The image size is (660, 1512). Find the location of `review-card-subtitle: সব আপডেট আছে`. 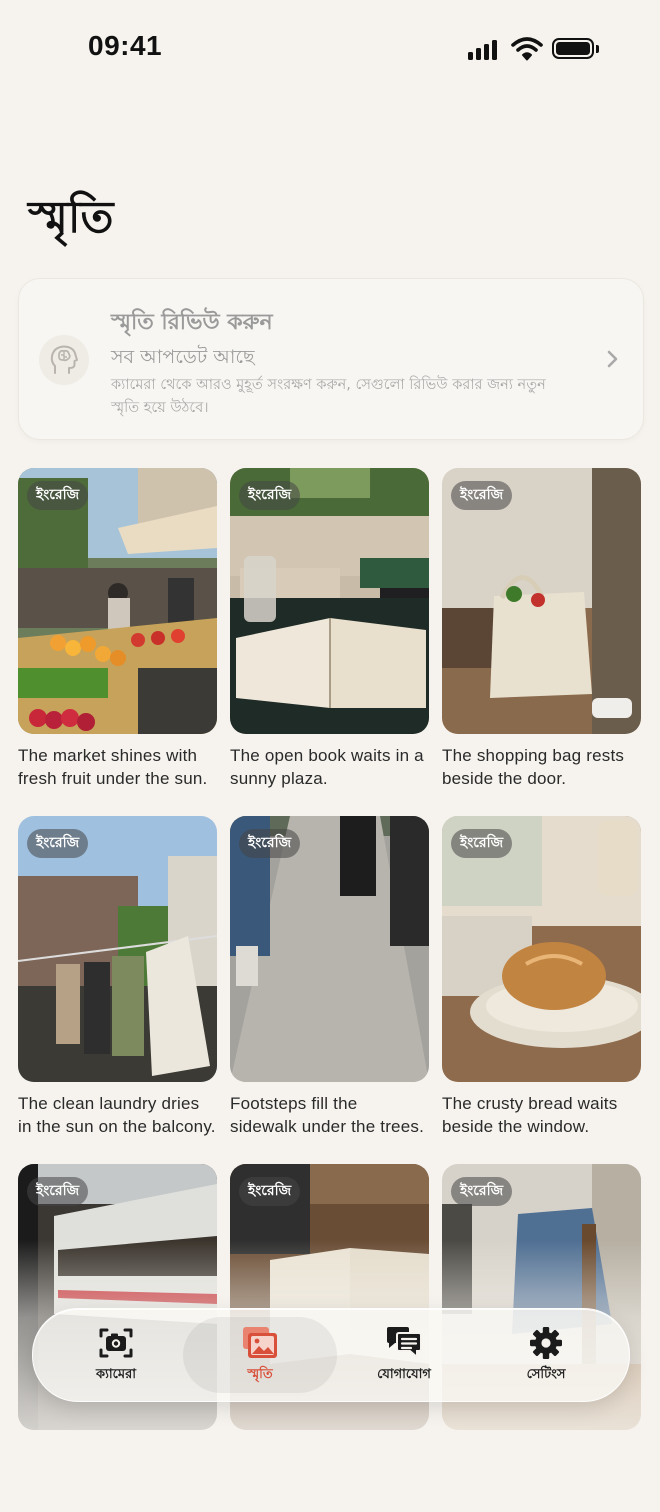

review-card-subtitle: সব আপডেট আছে is located at coordinates (183, 357).